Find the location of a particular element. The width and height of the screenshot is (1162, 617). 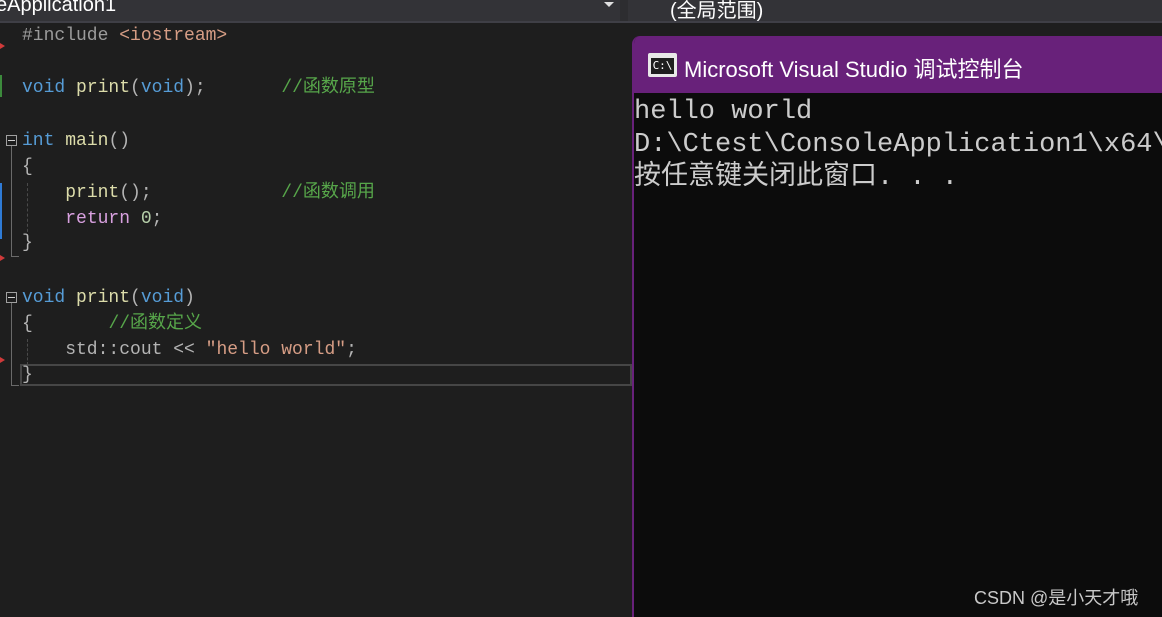

code-token: std::cout << is located at coordinates (114, 350).